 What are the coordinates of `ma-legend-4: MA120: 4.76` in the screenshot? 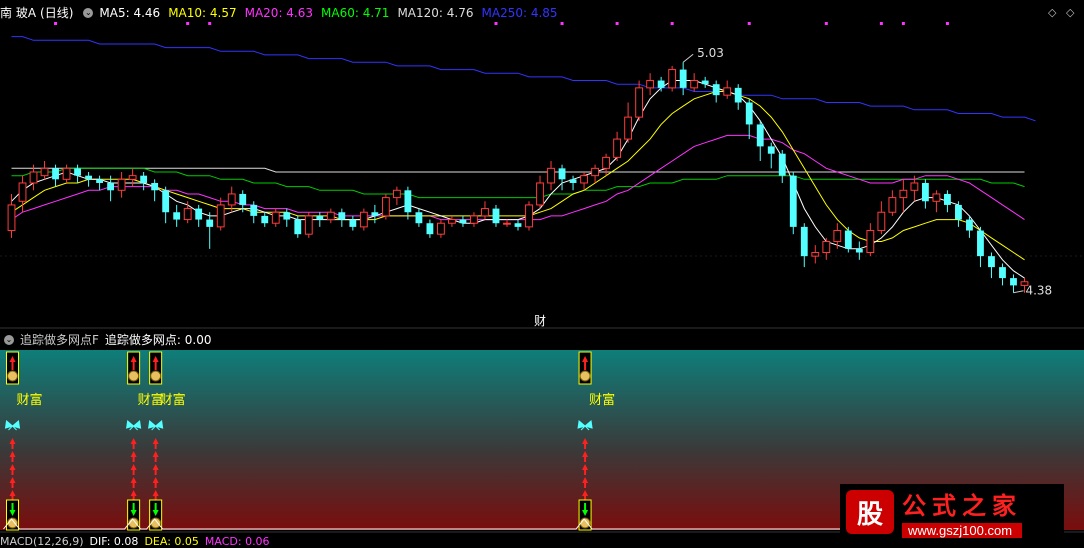 It's located at (435, 12).